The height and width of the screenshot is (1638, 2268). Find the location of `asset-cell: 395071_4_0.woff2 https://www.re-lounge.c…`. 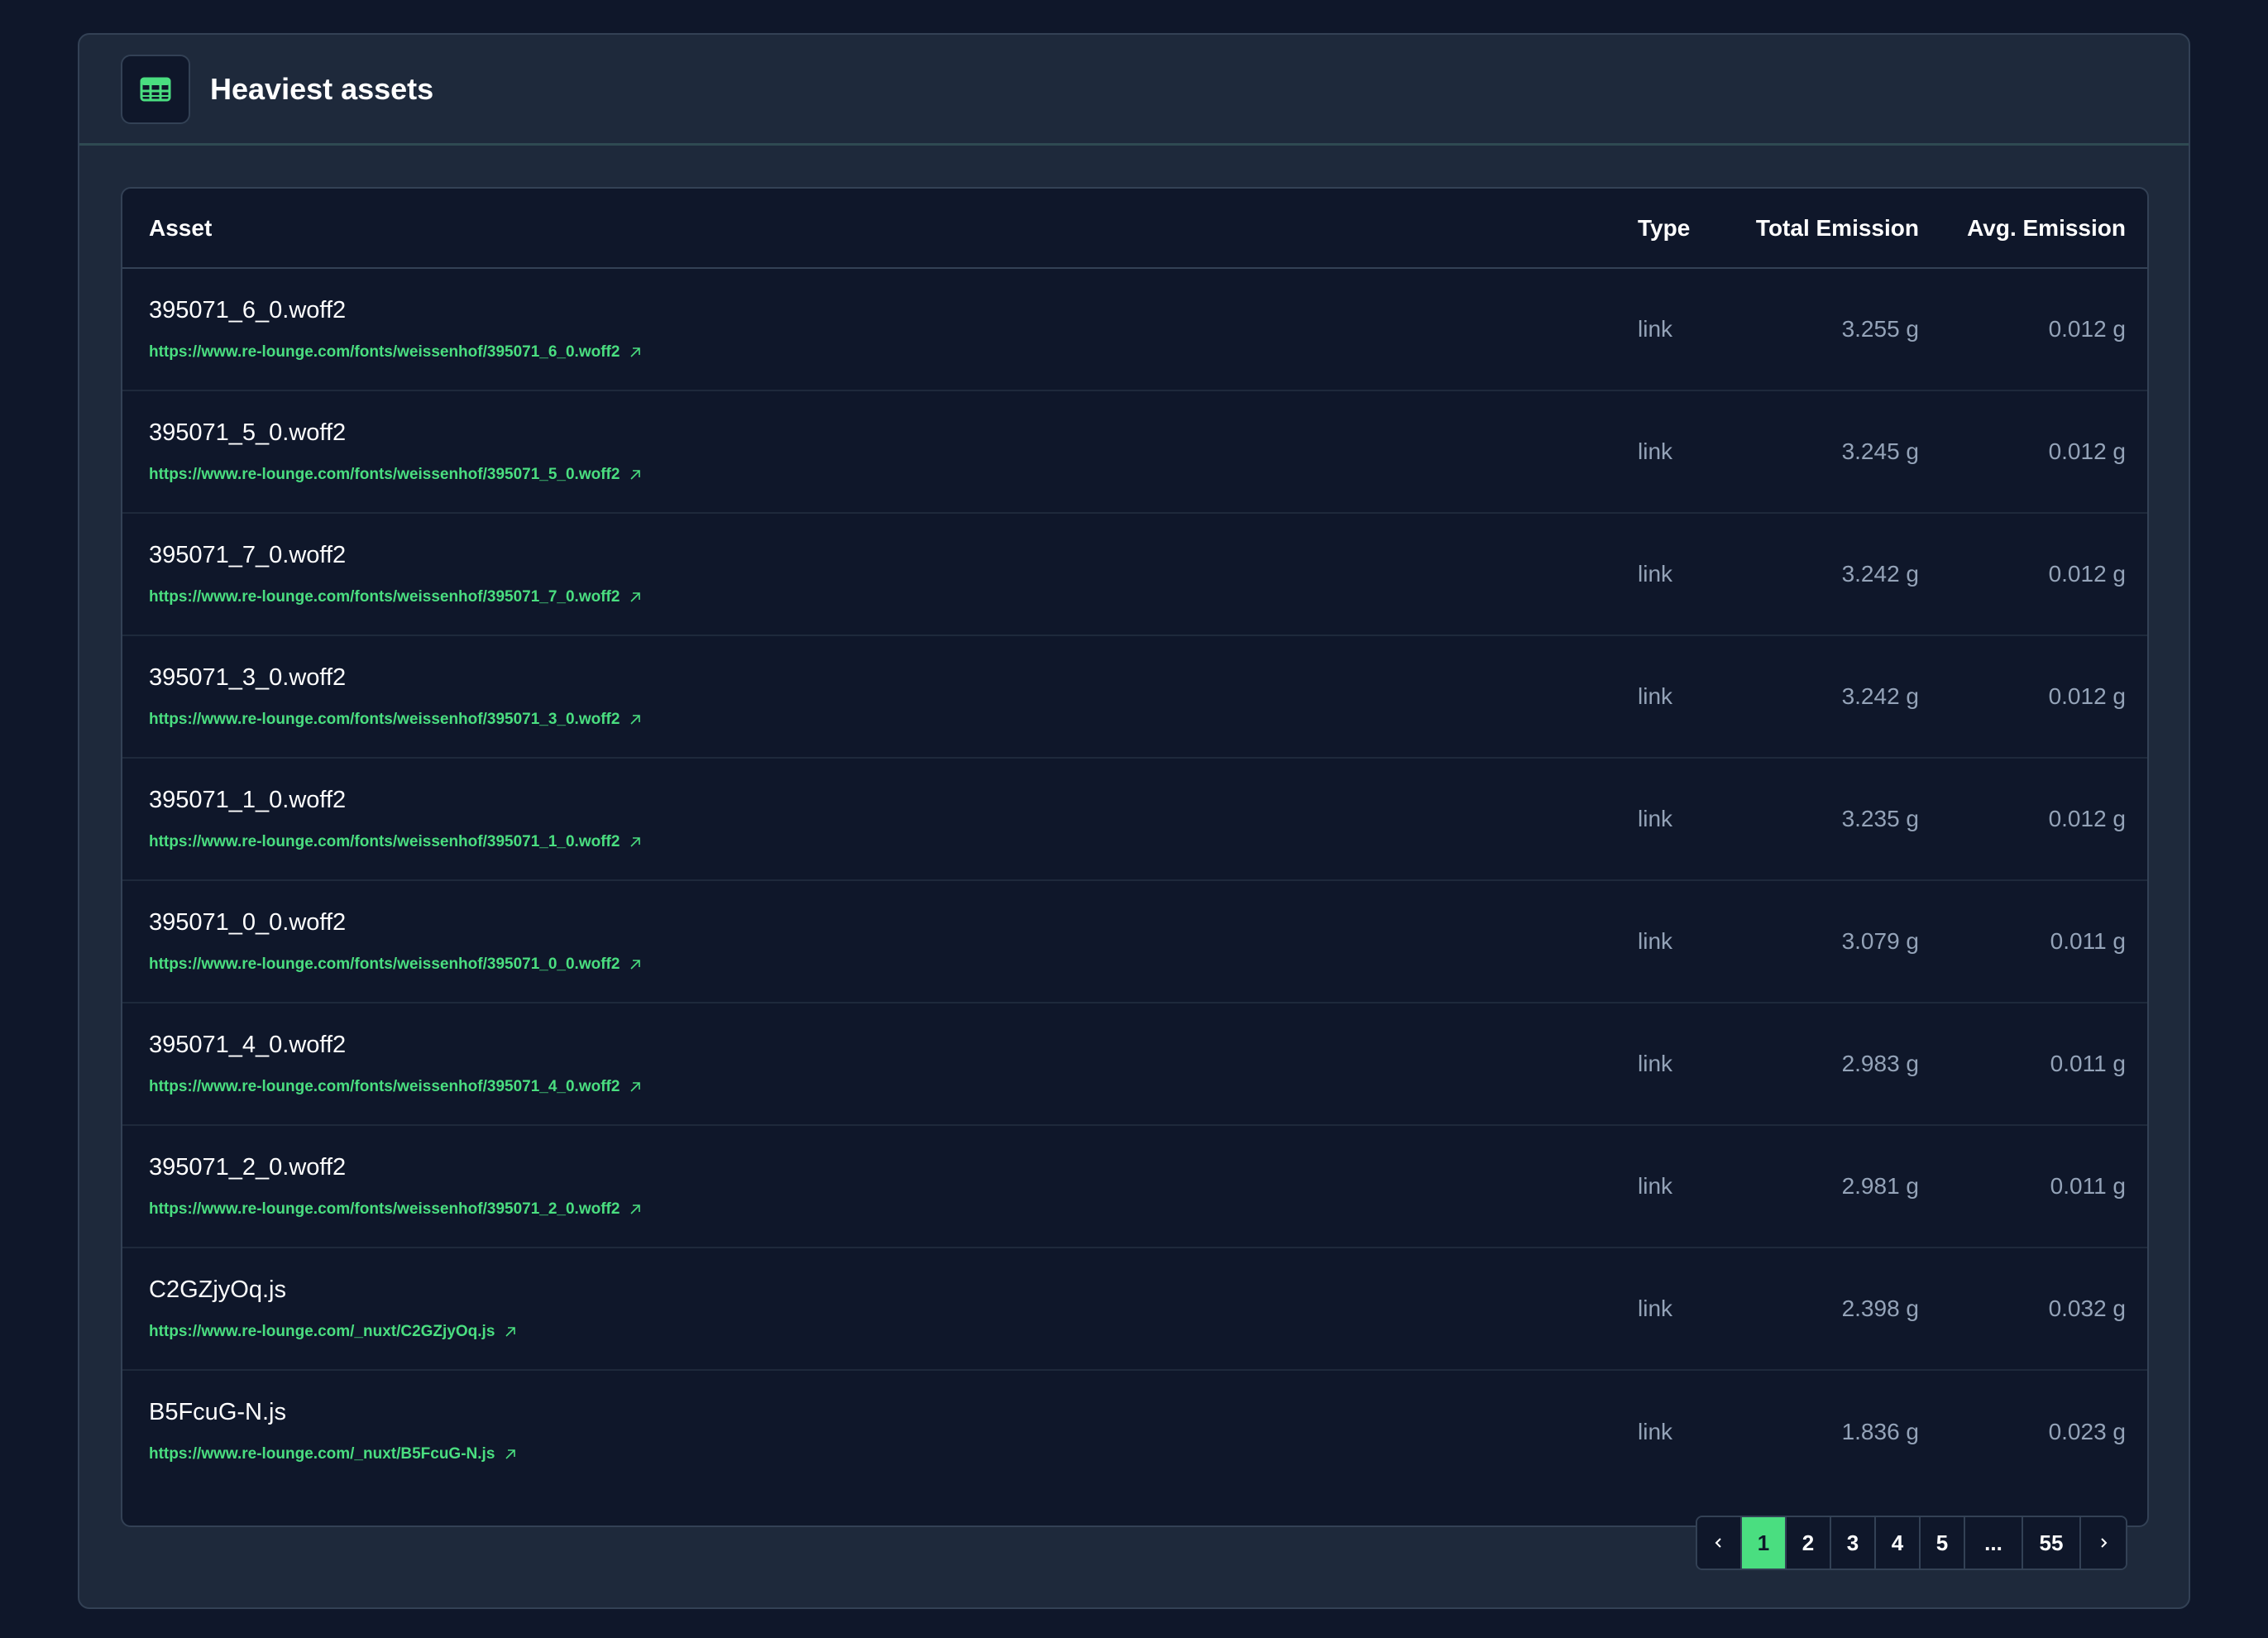

asset-cell: 395071_4_0.woff2 https://www.re-lounge.c… is located at coordinates (880, 1064).